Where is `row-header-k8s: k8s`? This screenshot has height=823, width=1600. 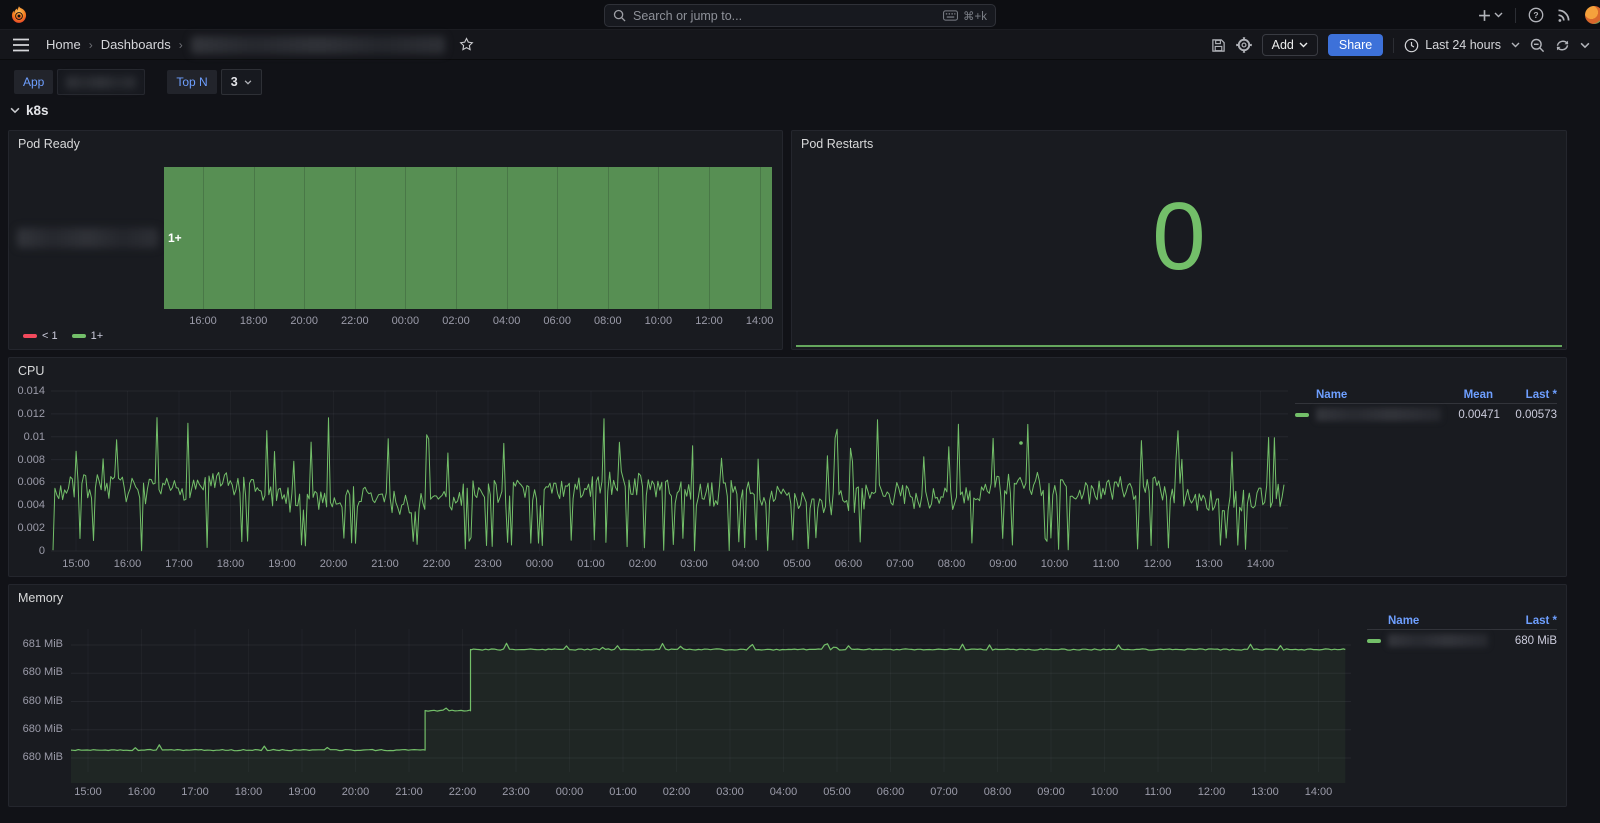 row-header-k8s: k8s is located at coordinates (29, 110).